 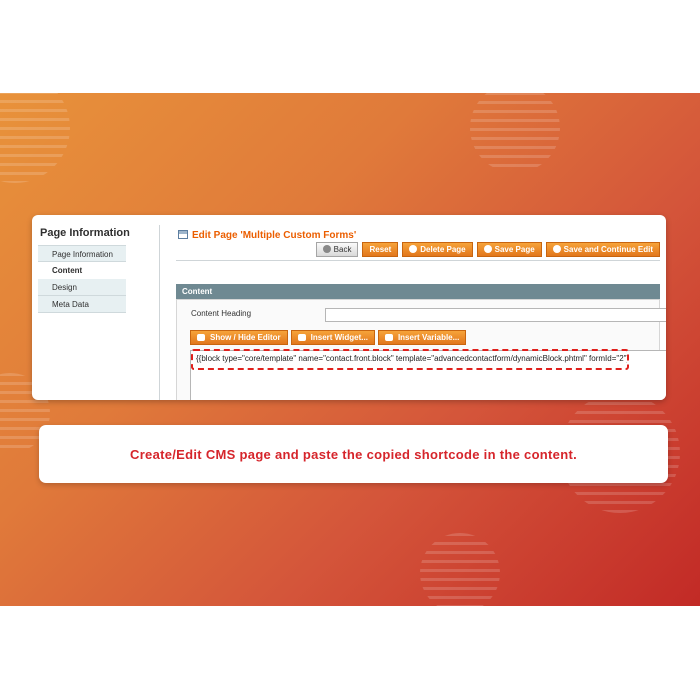 What do you see at coordinates (418, 260) in the screenshot?
I see `header-divider` at bounding box center [418, 260].